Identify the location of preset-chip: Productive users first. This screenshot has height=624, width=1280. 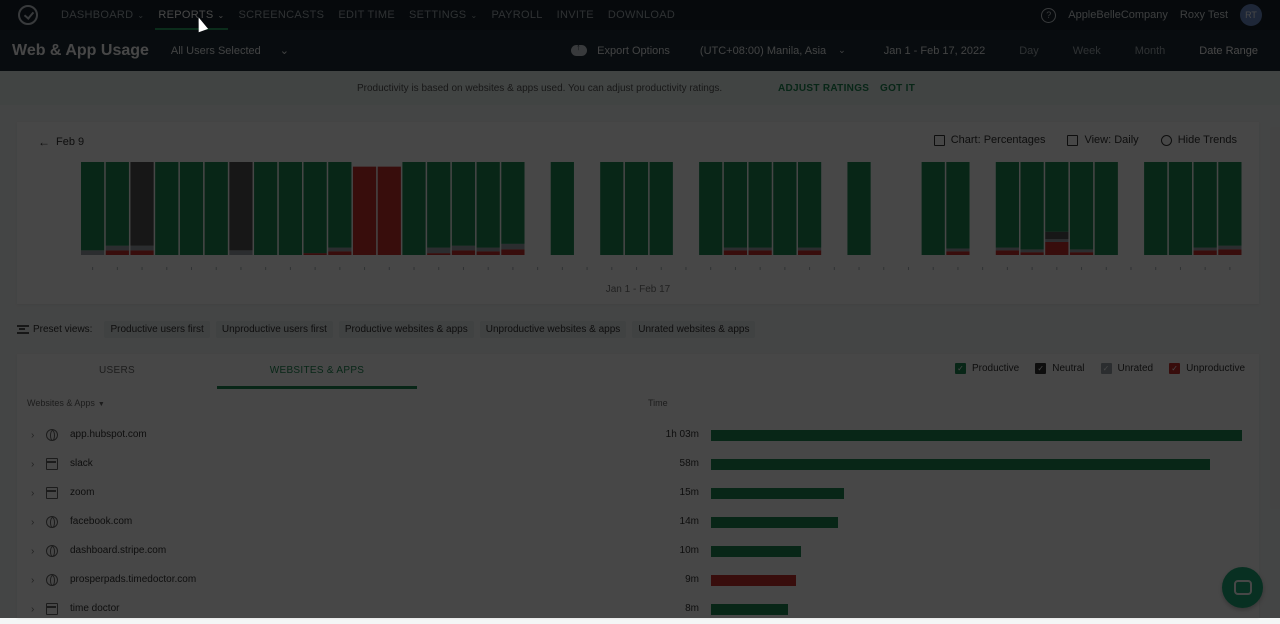
(157, 329).